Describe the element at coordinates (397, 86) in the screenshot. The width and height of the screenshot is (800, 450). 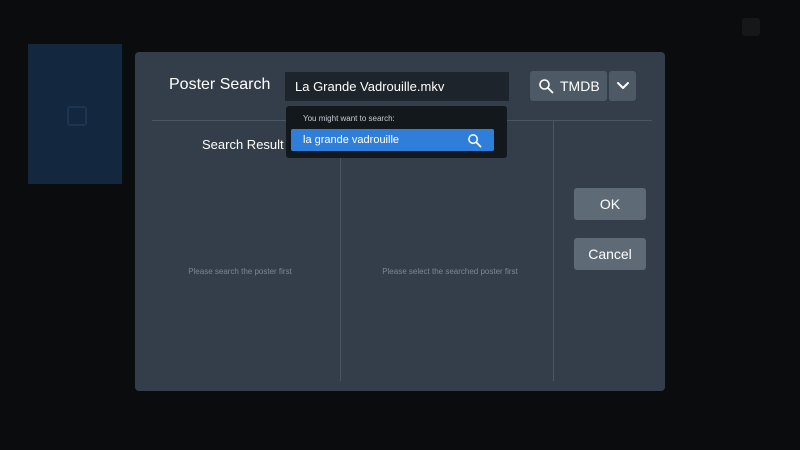
I see `search-input: La Grande Vadrouille.mkv` at that location.